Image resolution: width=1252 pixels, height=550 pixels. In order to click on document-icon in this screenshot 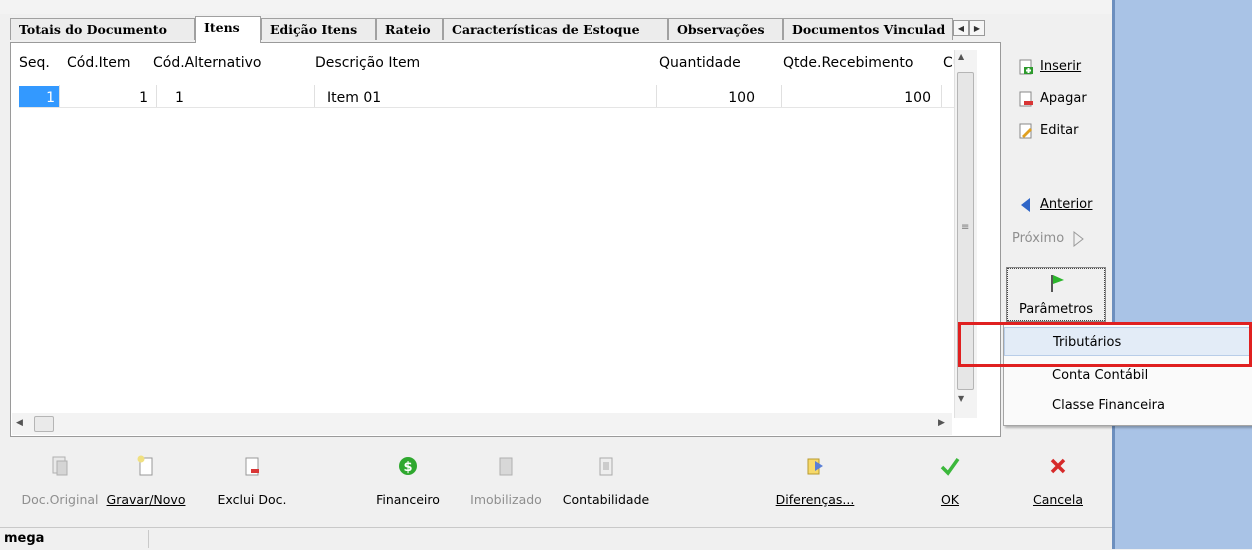, I will do `click(60, 466)`.